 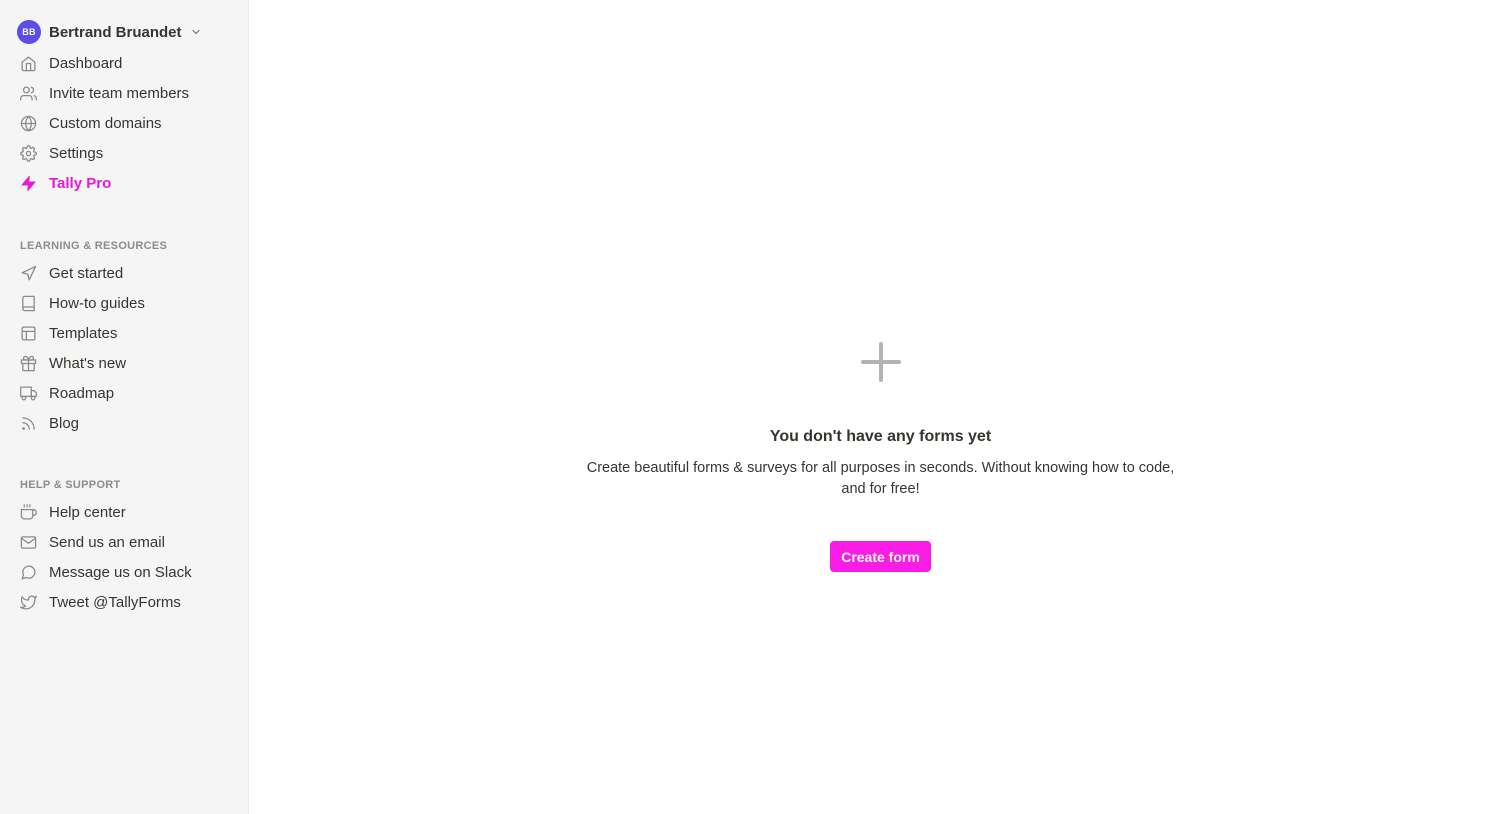 What do you see at coordinates (86, 63) in the screenshot?
I see `sidebar-item-label: Dashboard` at bounding box center [86, 63].